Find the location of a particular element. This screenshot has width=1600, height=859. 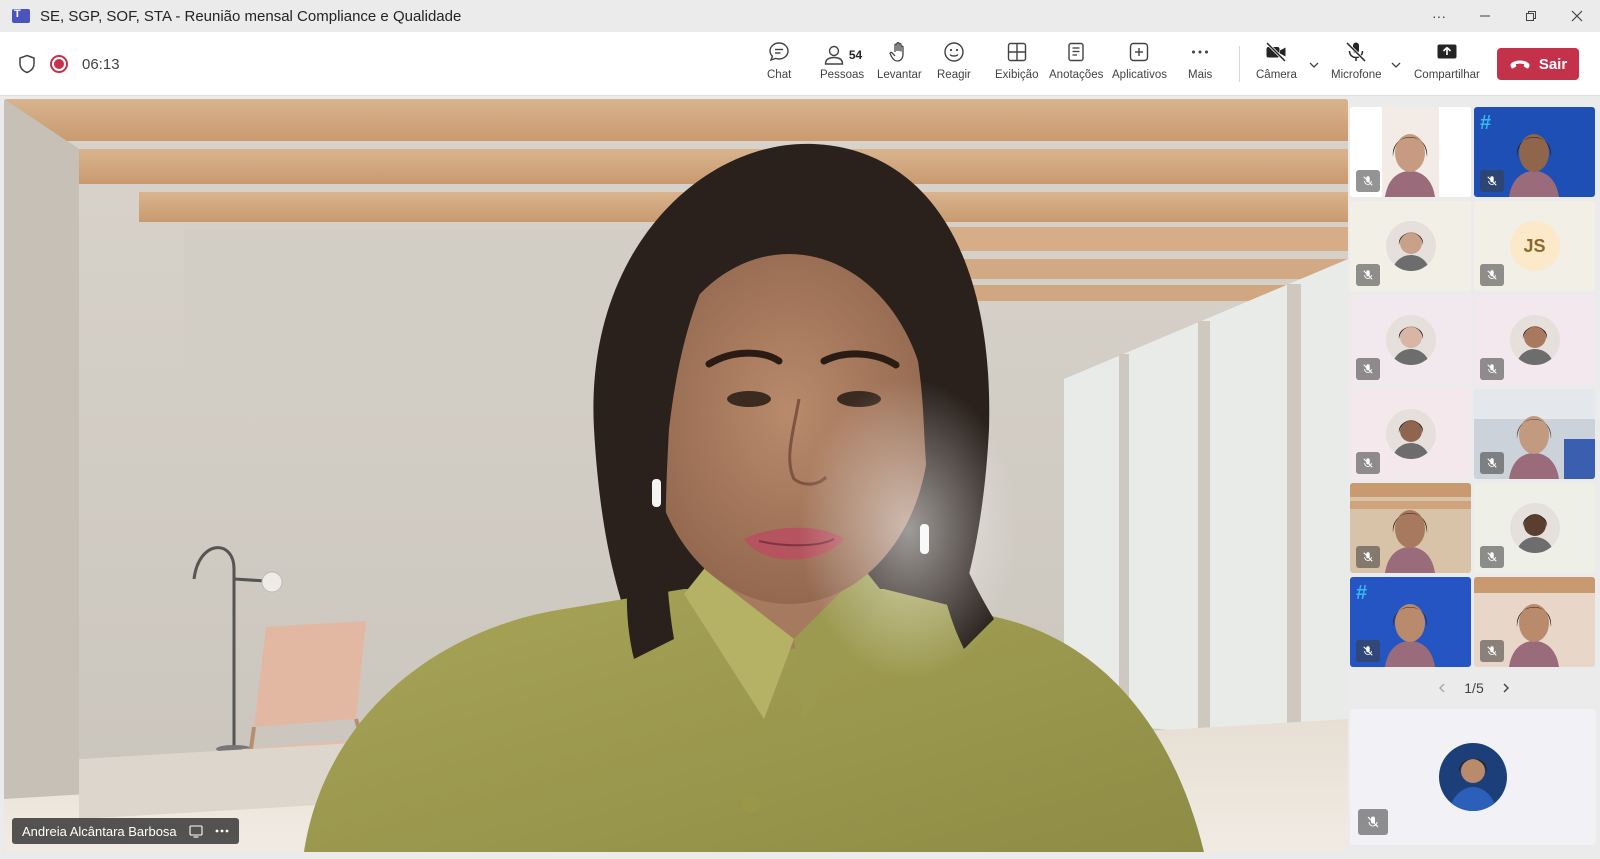

minimize-button is located at coordinates (1485, 16).